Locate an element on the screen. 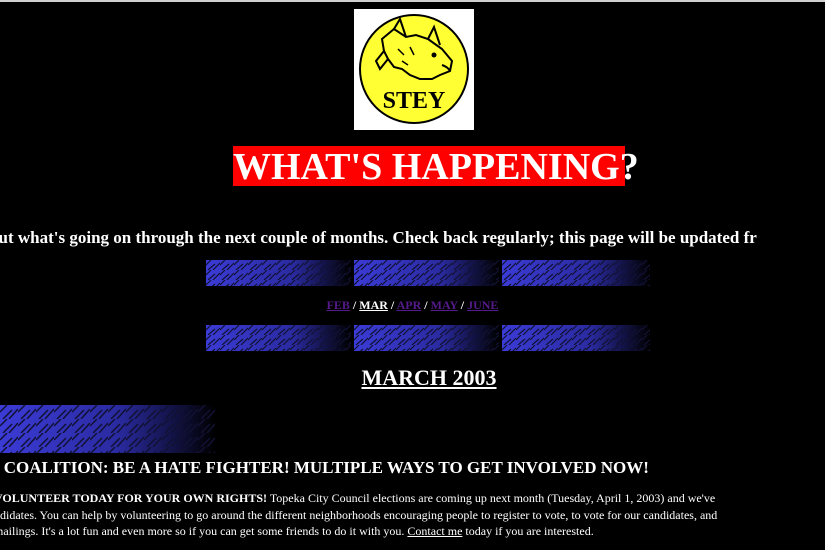 The height and width of the screenshot is (550, 825). contact-link: Contact me is located at coordinates (434, 531).